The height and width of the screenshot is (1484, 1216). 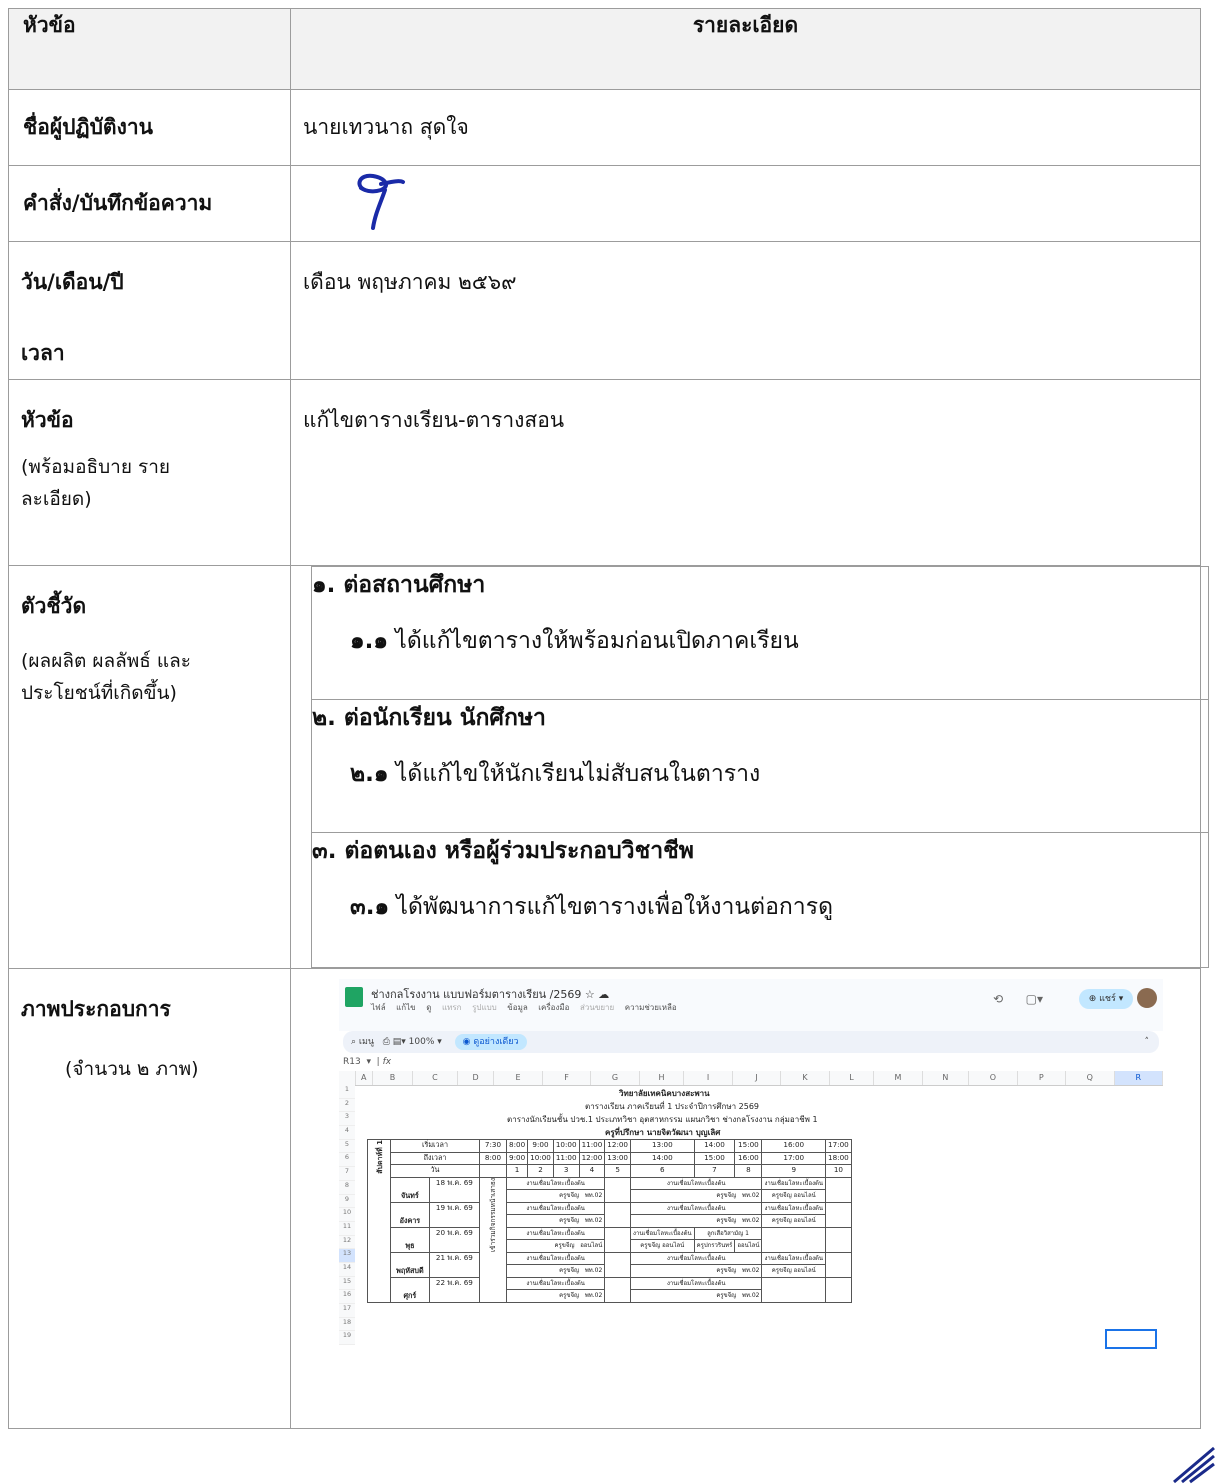 What do you see at coordinates (553, 1007) in the screenshot?
I see `menu-tools: เครื่องมือ` at bounding box center [553, 1007].